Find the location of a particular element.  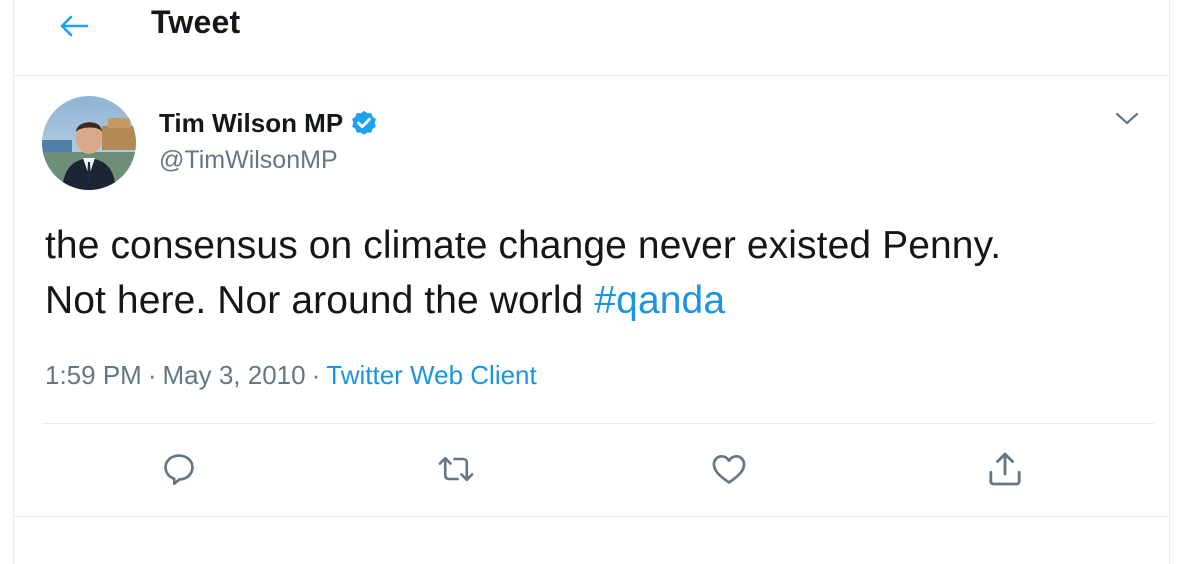

author-display-name: Tim Wilson MP is located at coordinates (251, 123).